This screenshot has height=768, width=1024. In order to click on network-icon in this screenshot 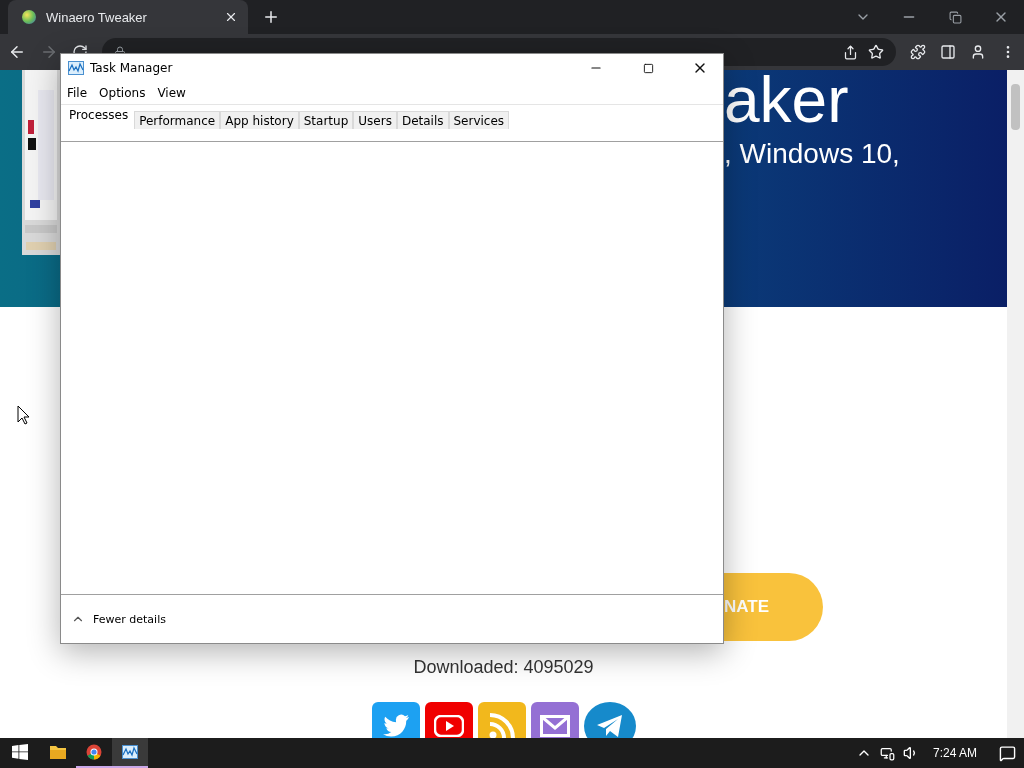, I will do `click(887, 753)`.